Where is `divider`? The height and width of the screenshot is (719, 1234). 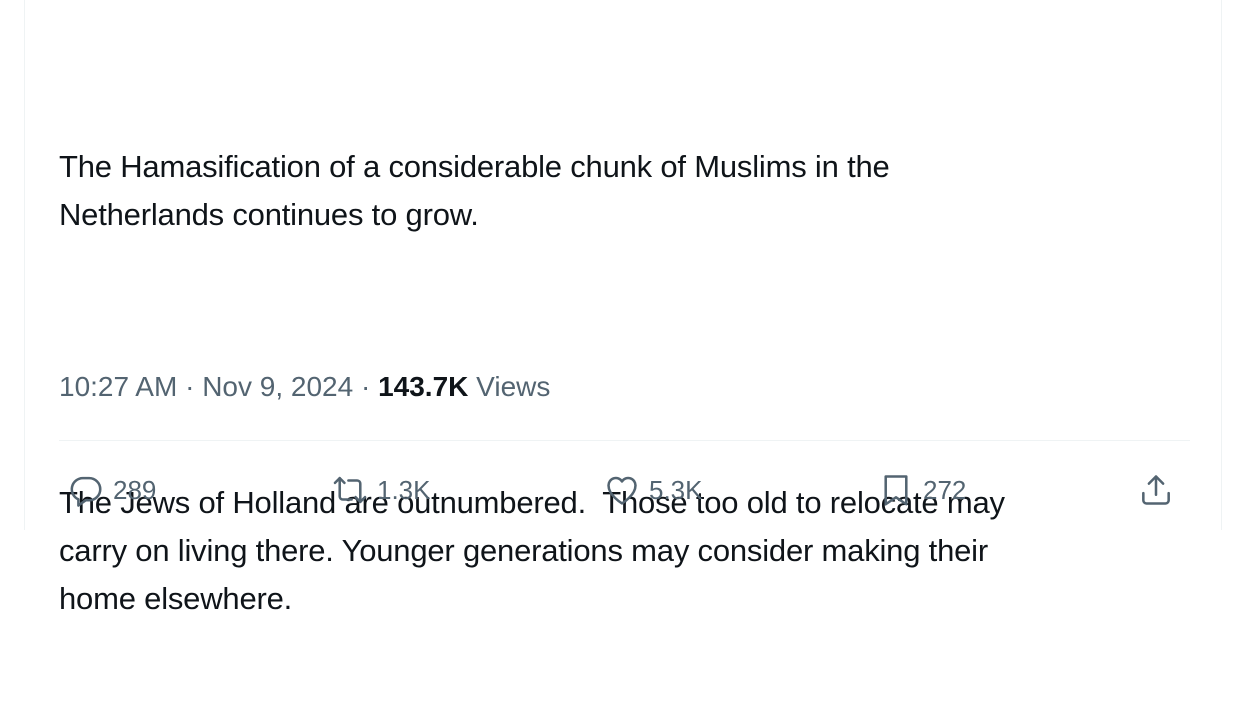
divider is located at coordinates (624, 440).